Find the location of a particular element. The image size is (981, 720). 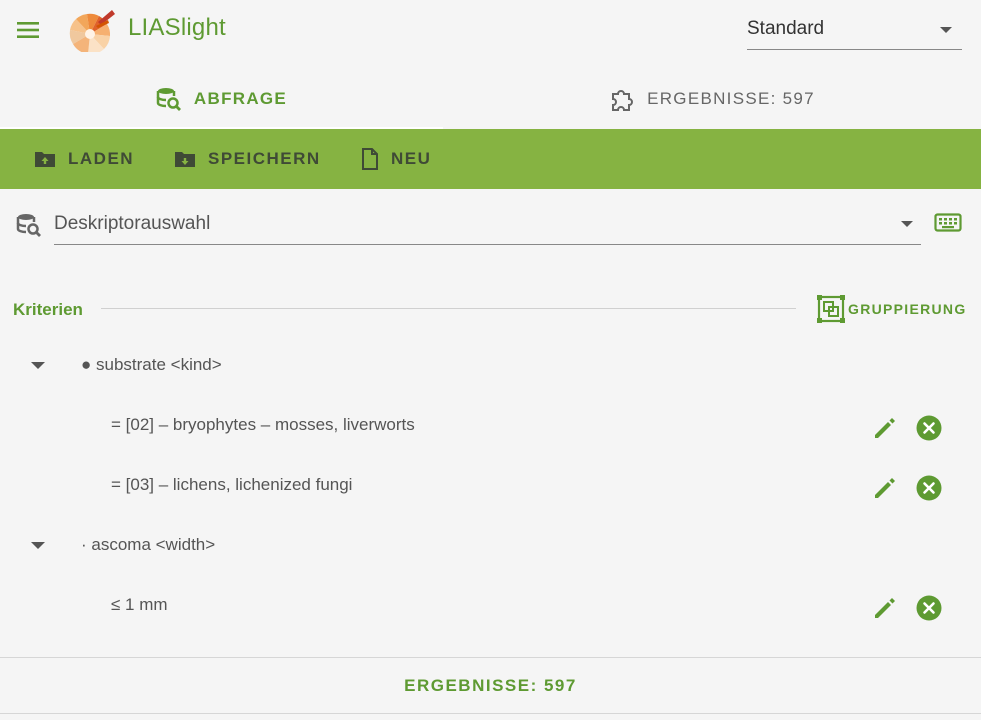

main-tabs: ABFRAGE ERGEBNISSE: 597 is located at coordinates (490, 100).